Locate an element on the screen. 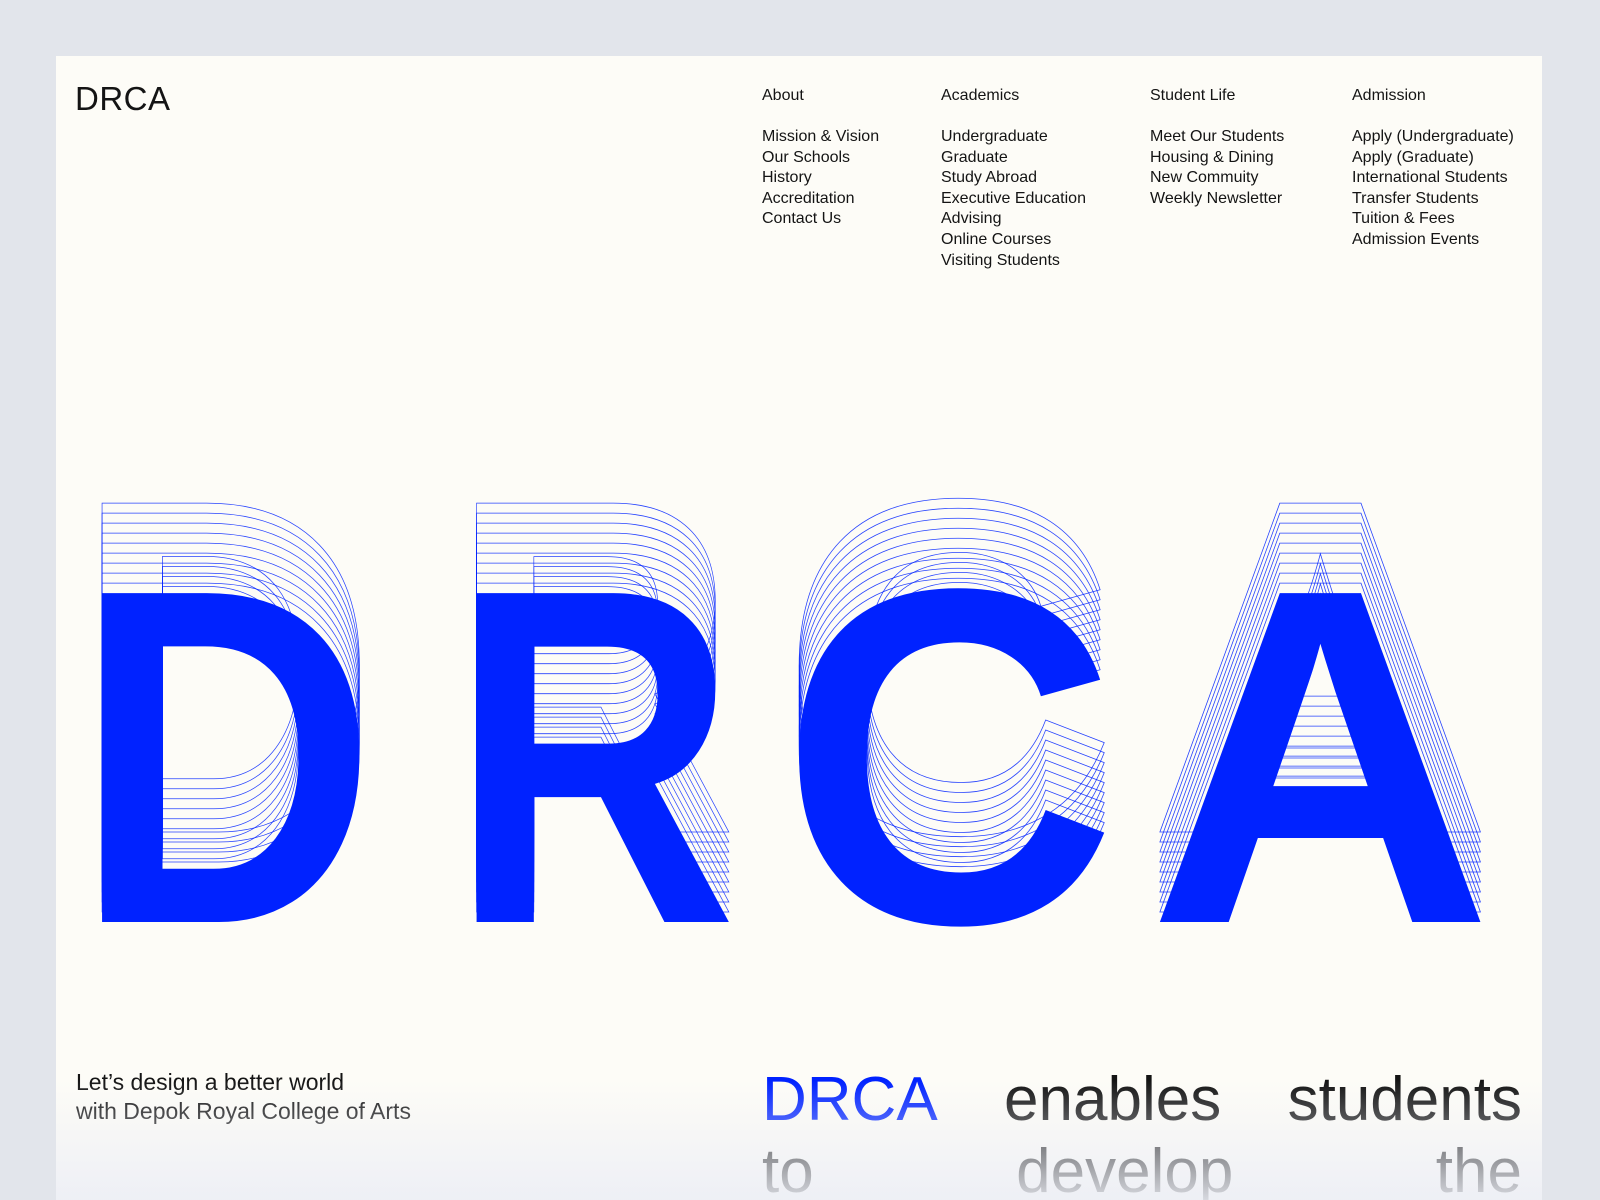 The width and height of the screenshot is (1600, 1200). statement-word: to is located at coordinates (788, 1168).